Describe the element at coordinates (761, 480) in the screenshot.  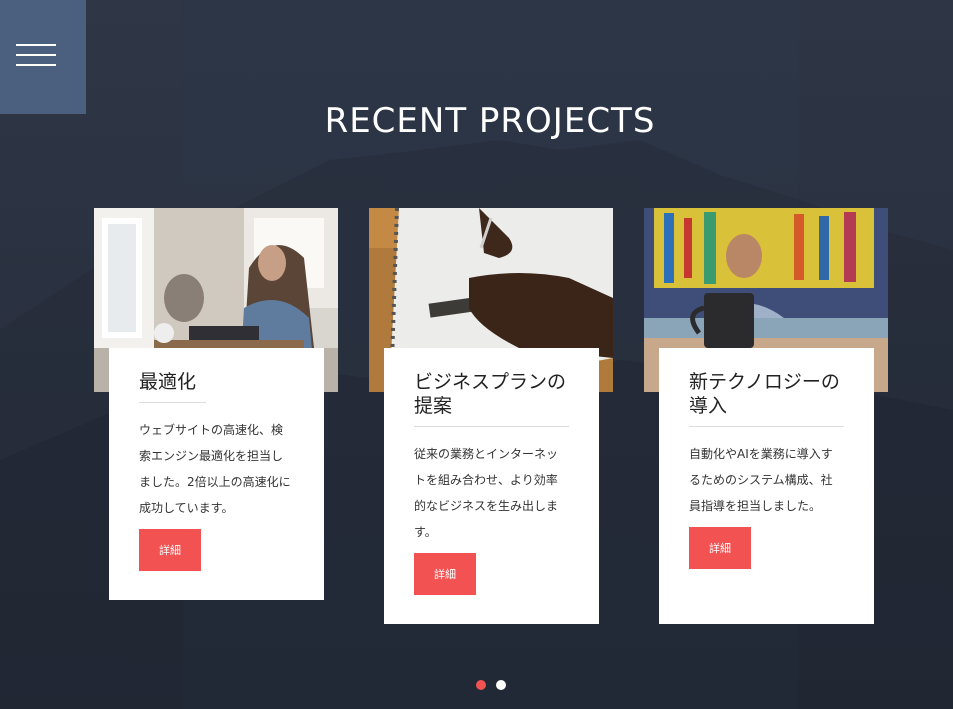
I see `project-description: 自動化やAIを業務に導入するためのシステム構成、社員指導を担当しました。` at that location.